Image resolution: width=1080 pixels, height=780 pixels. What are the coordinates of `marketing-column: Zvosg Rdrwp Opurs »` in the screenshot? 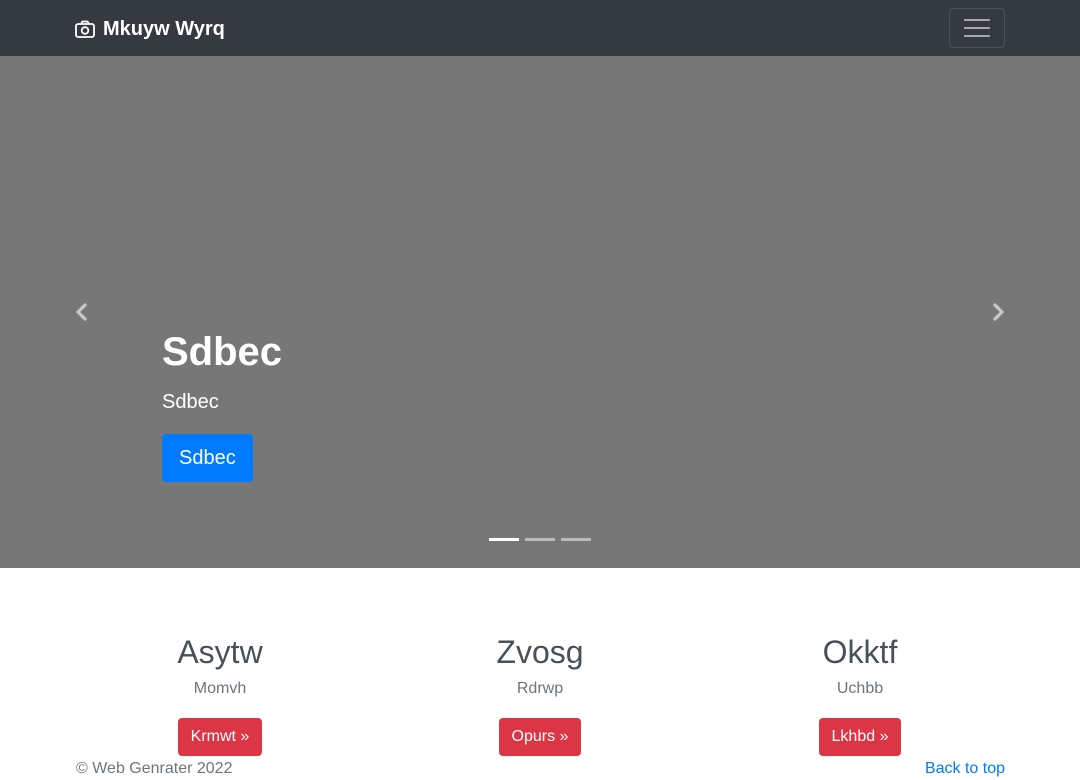 It's located at (540, 695).